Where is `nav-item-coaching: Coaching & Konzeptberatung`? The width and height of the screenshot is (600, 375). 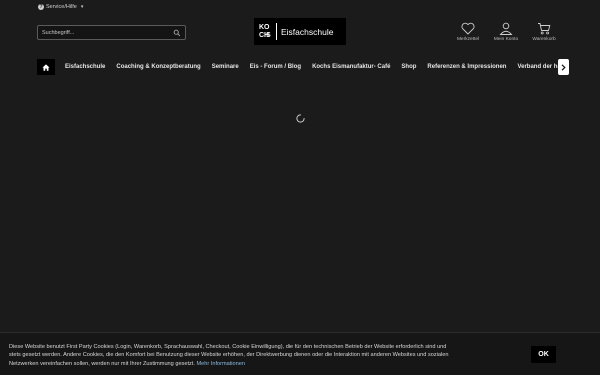 nav-item-coaching: Coaching & Konzeptberatung is located at coordinates (158, 67).